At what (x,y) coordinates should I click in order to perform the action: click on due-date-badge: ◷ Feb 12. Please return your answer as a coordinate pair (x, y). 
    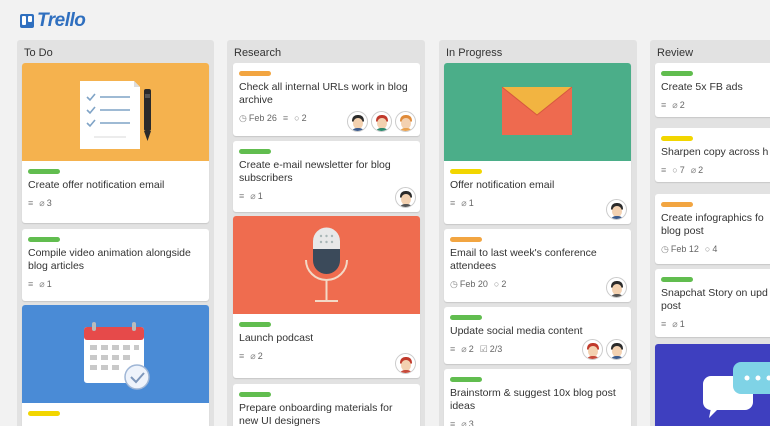
    Looking at the image, I should click on (680, 249).